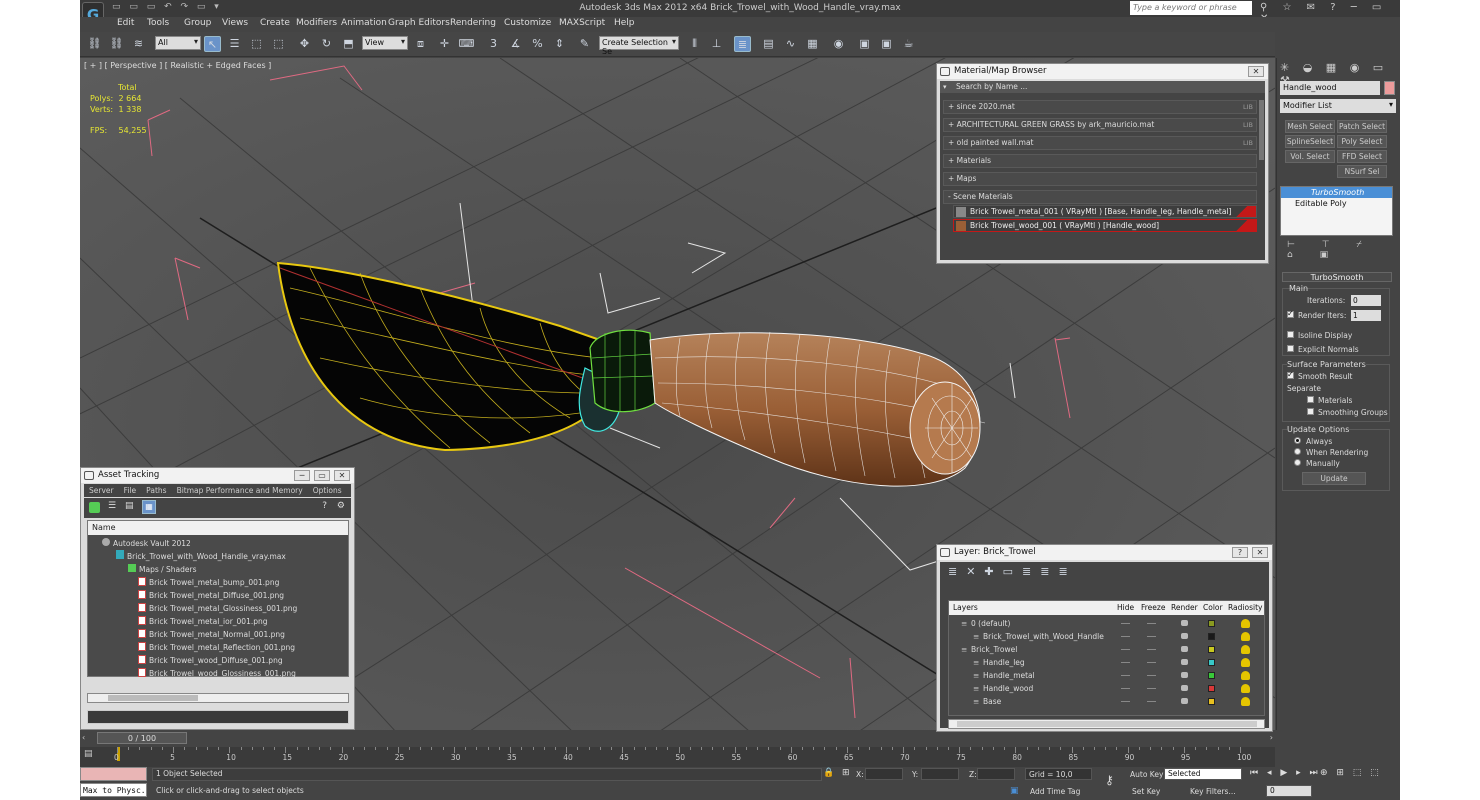  What do you see at coordinates (694, 44) in the screenshot?
I see `mirror-icon: ⫴` at bounding box center [694, 44].